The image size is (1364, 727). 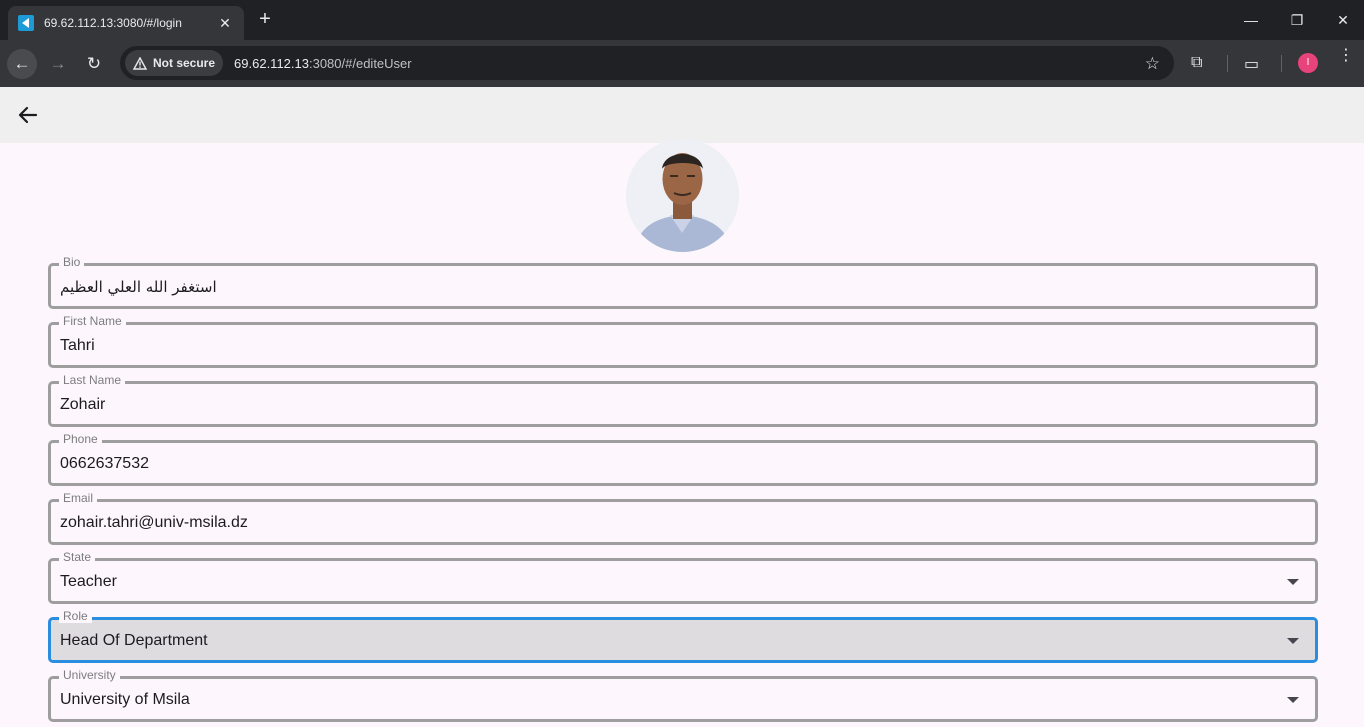 I want to click on profile-avatar: I, so click(x=1308, y=63).